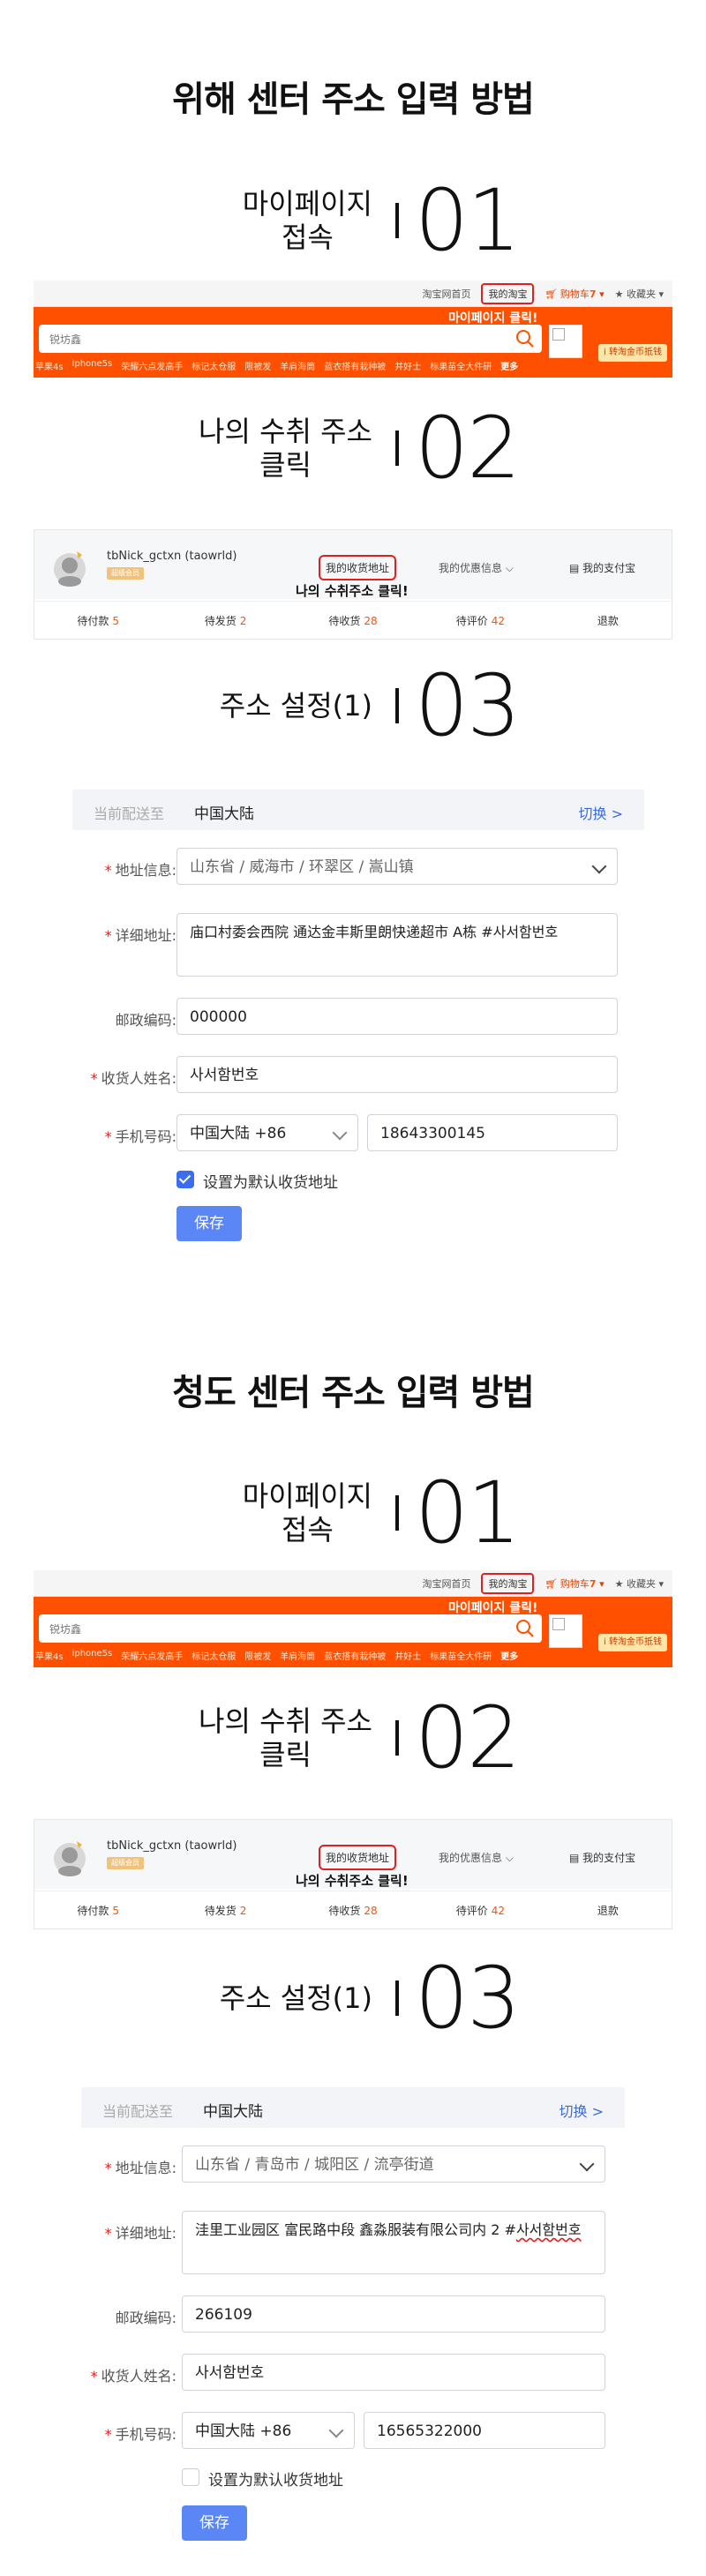 This screenshot has width=706, height=2576. Describe the element at coordinates (593, 294) in the screenshot. I see `cart-count: 7` at that location.